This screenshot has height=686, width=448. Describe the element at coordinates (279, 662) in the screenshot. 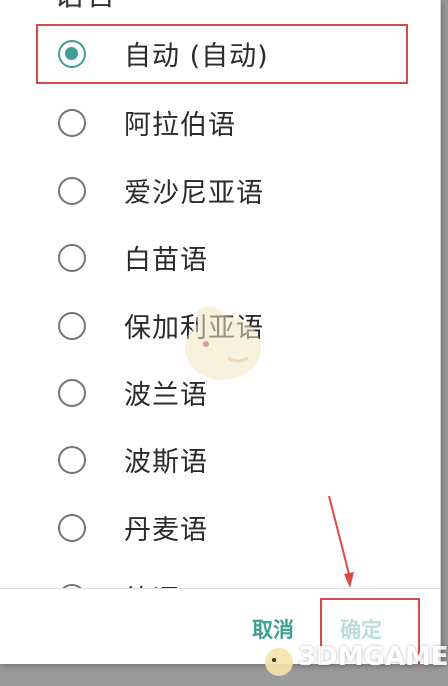

I see `3dmgame-logo-icon` at that location.